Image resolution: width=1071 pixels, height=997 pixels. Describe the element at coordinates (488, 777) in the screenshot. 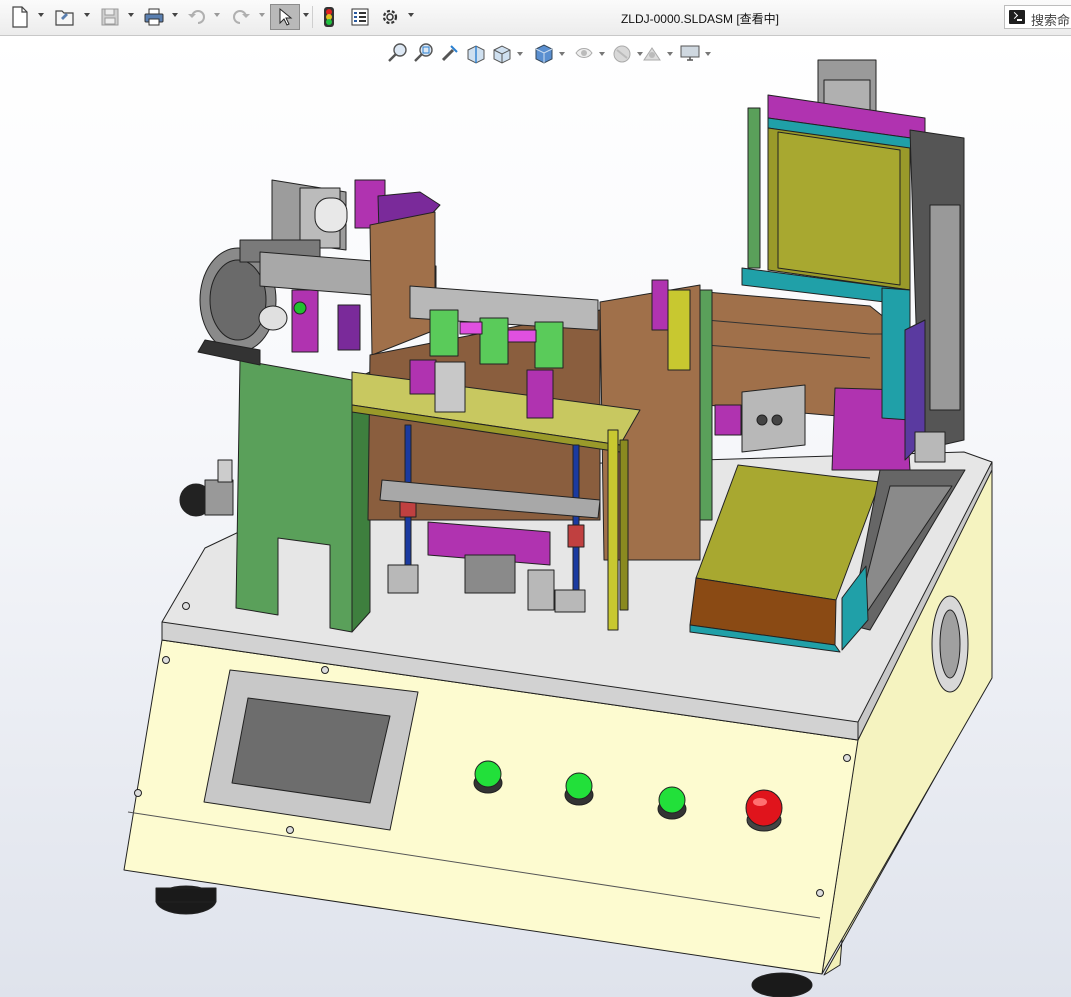

I see `start-button` at that location.